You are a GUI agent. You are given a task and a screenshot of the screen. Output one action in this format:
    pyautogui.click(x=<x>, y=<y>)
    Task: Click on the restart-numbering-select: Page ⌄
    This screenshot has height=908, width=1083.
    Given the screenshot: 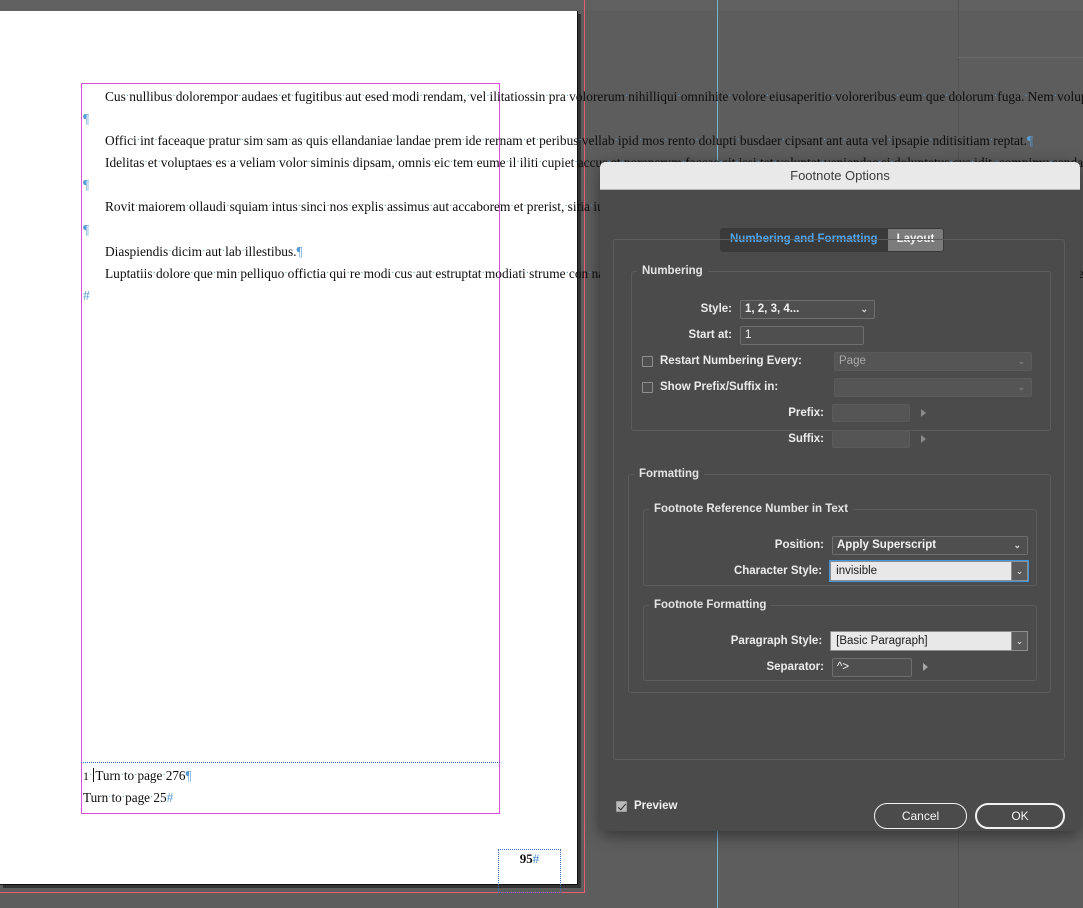 What is the action you would take?
    pyautogui.click(x=933, y=361)
    